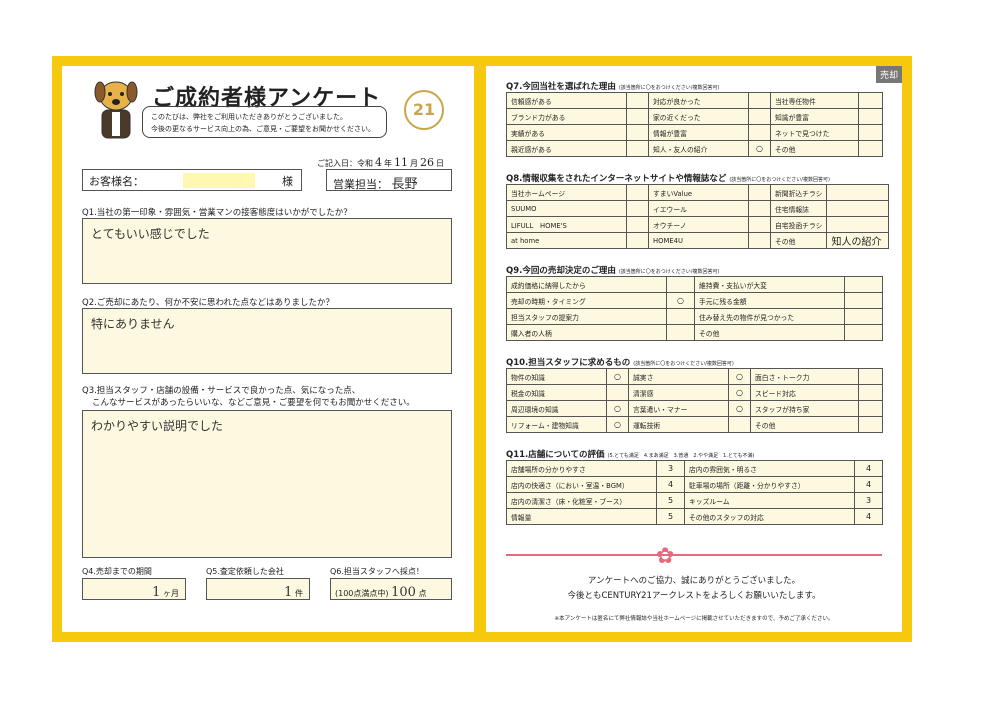 This screenshot has height=706, width=1000. I want to click on q5-unit: 件, so click(299, 593).